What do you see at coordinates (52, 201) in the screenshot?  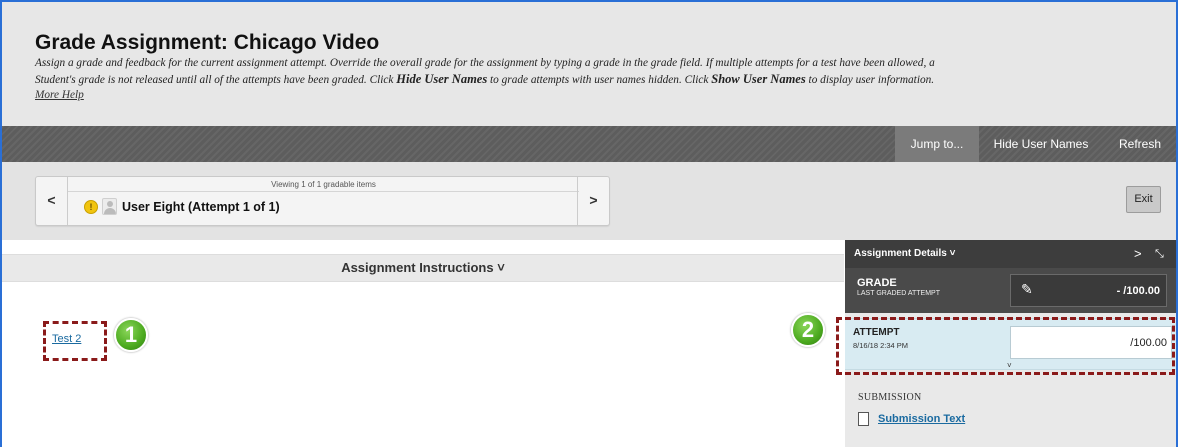 I see `previous-attempt-button: <` at bounding box center [52, 201].